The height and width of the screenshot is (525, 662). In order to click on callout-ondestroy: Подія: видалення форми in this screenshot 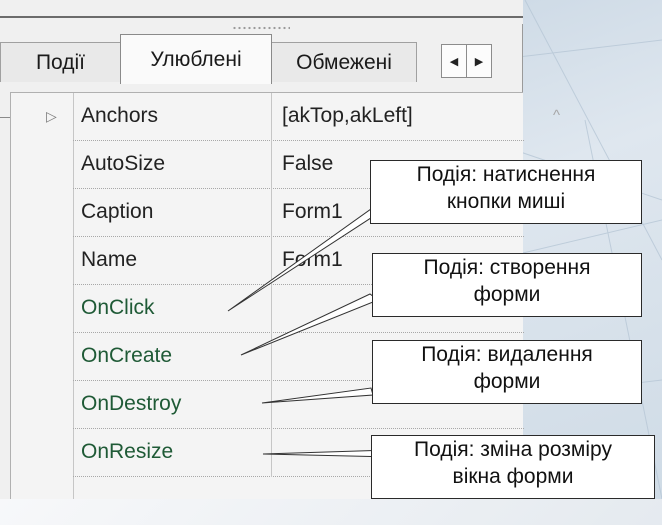, I will do `click(507, 372)`.